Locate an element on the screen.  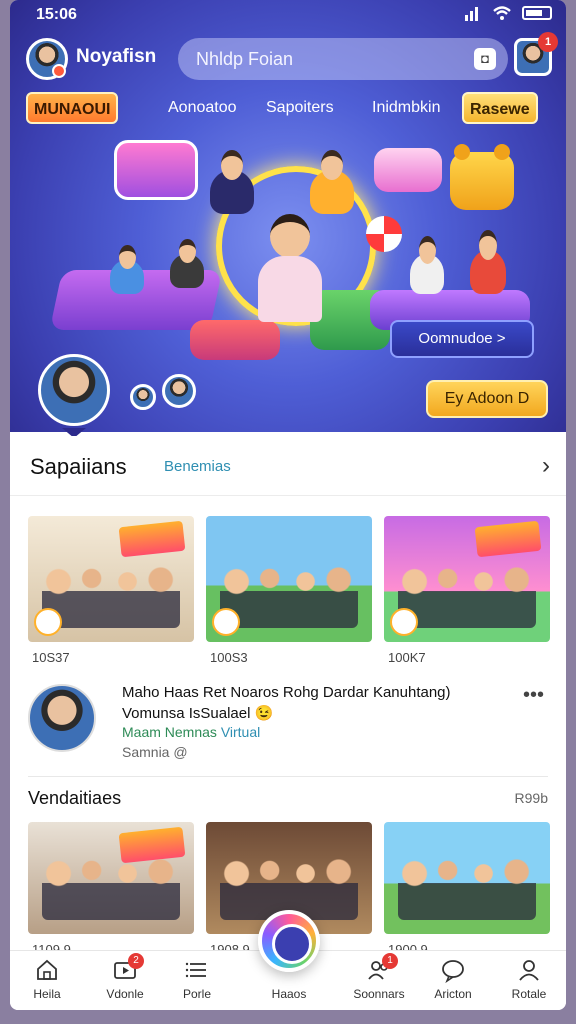
status-bar: 15:06 is located at coordinates (288, 15).